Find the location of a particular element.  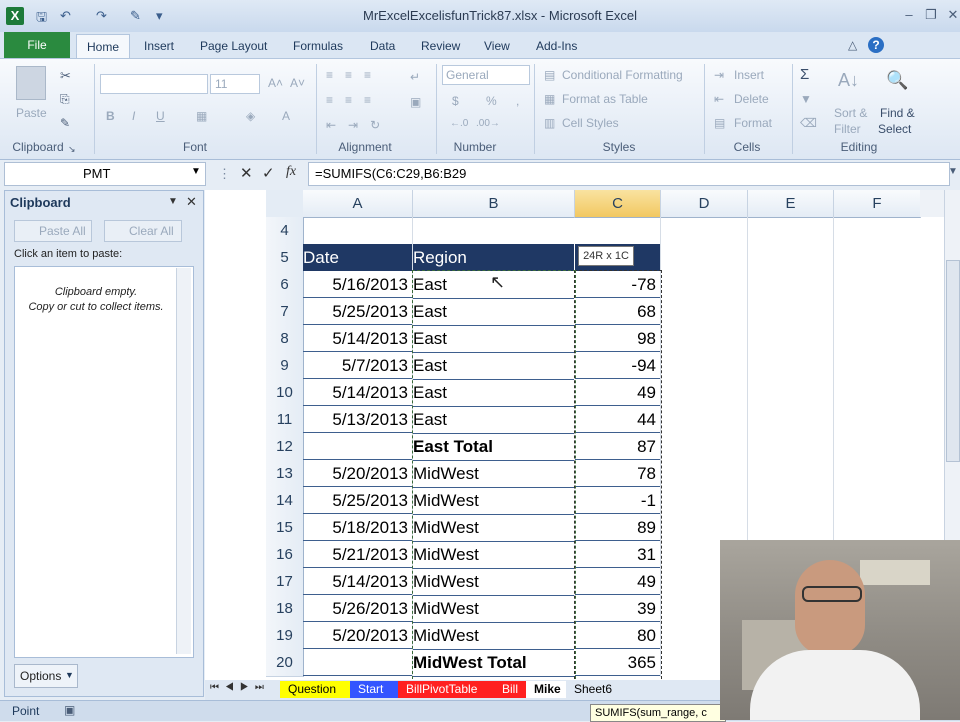

italic-icon: I is located at coordinates (133, 116).